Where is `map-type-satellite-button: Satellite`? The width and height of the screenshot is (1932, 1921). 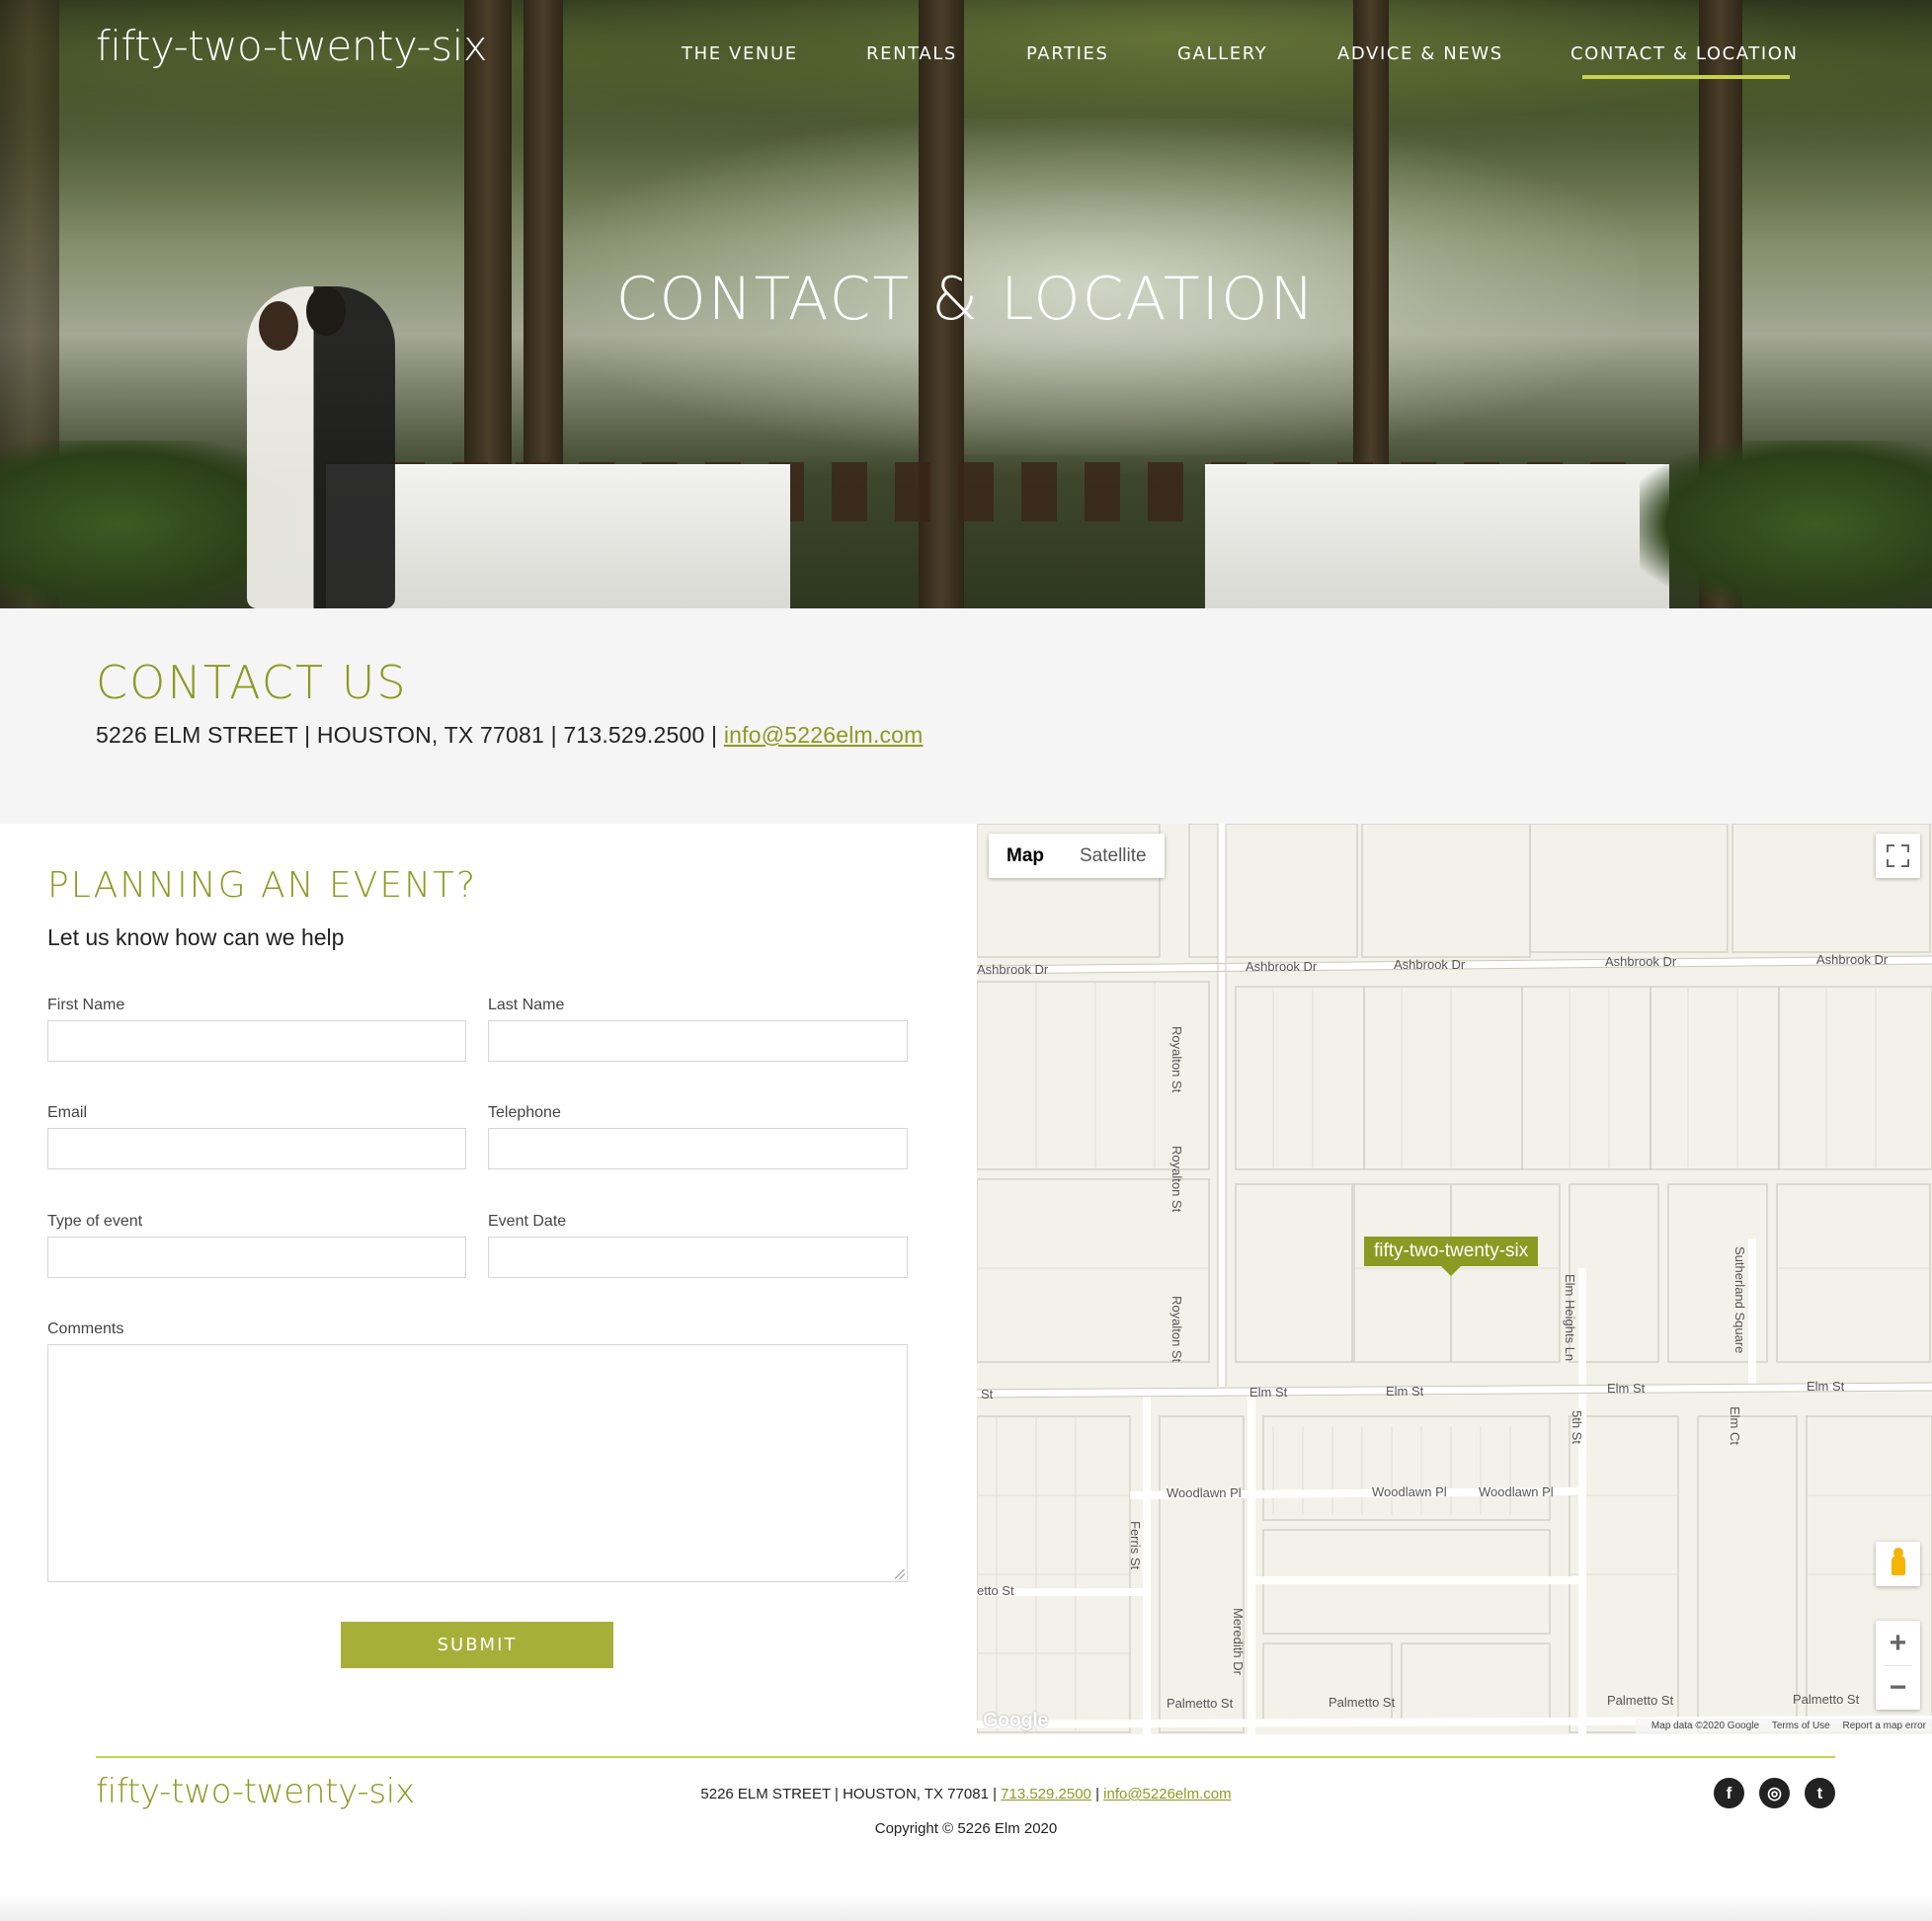
map-type-satellite-button: Satellite is located at coordinates (1113, 856).